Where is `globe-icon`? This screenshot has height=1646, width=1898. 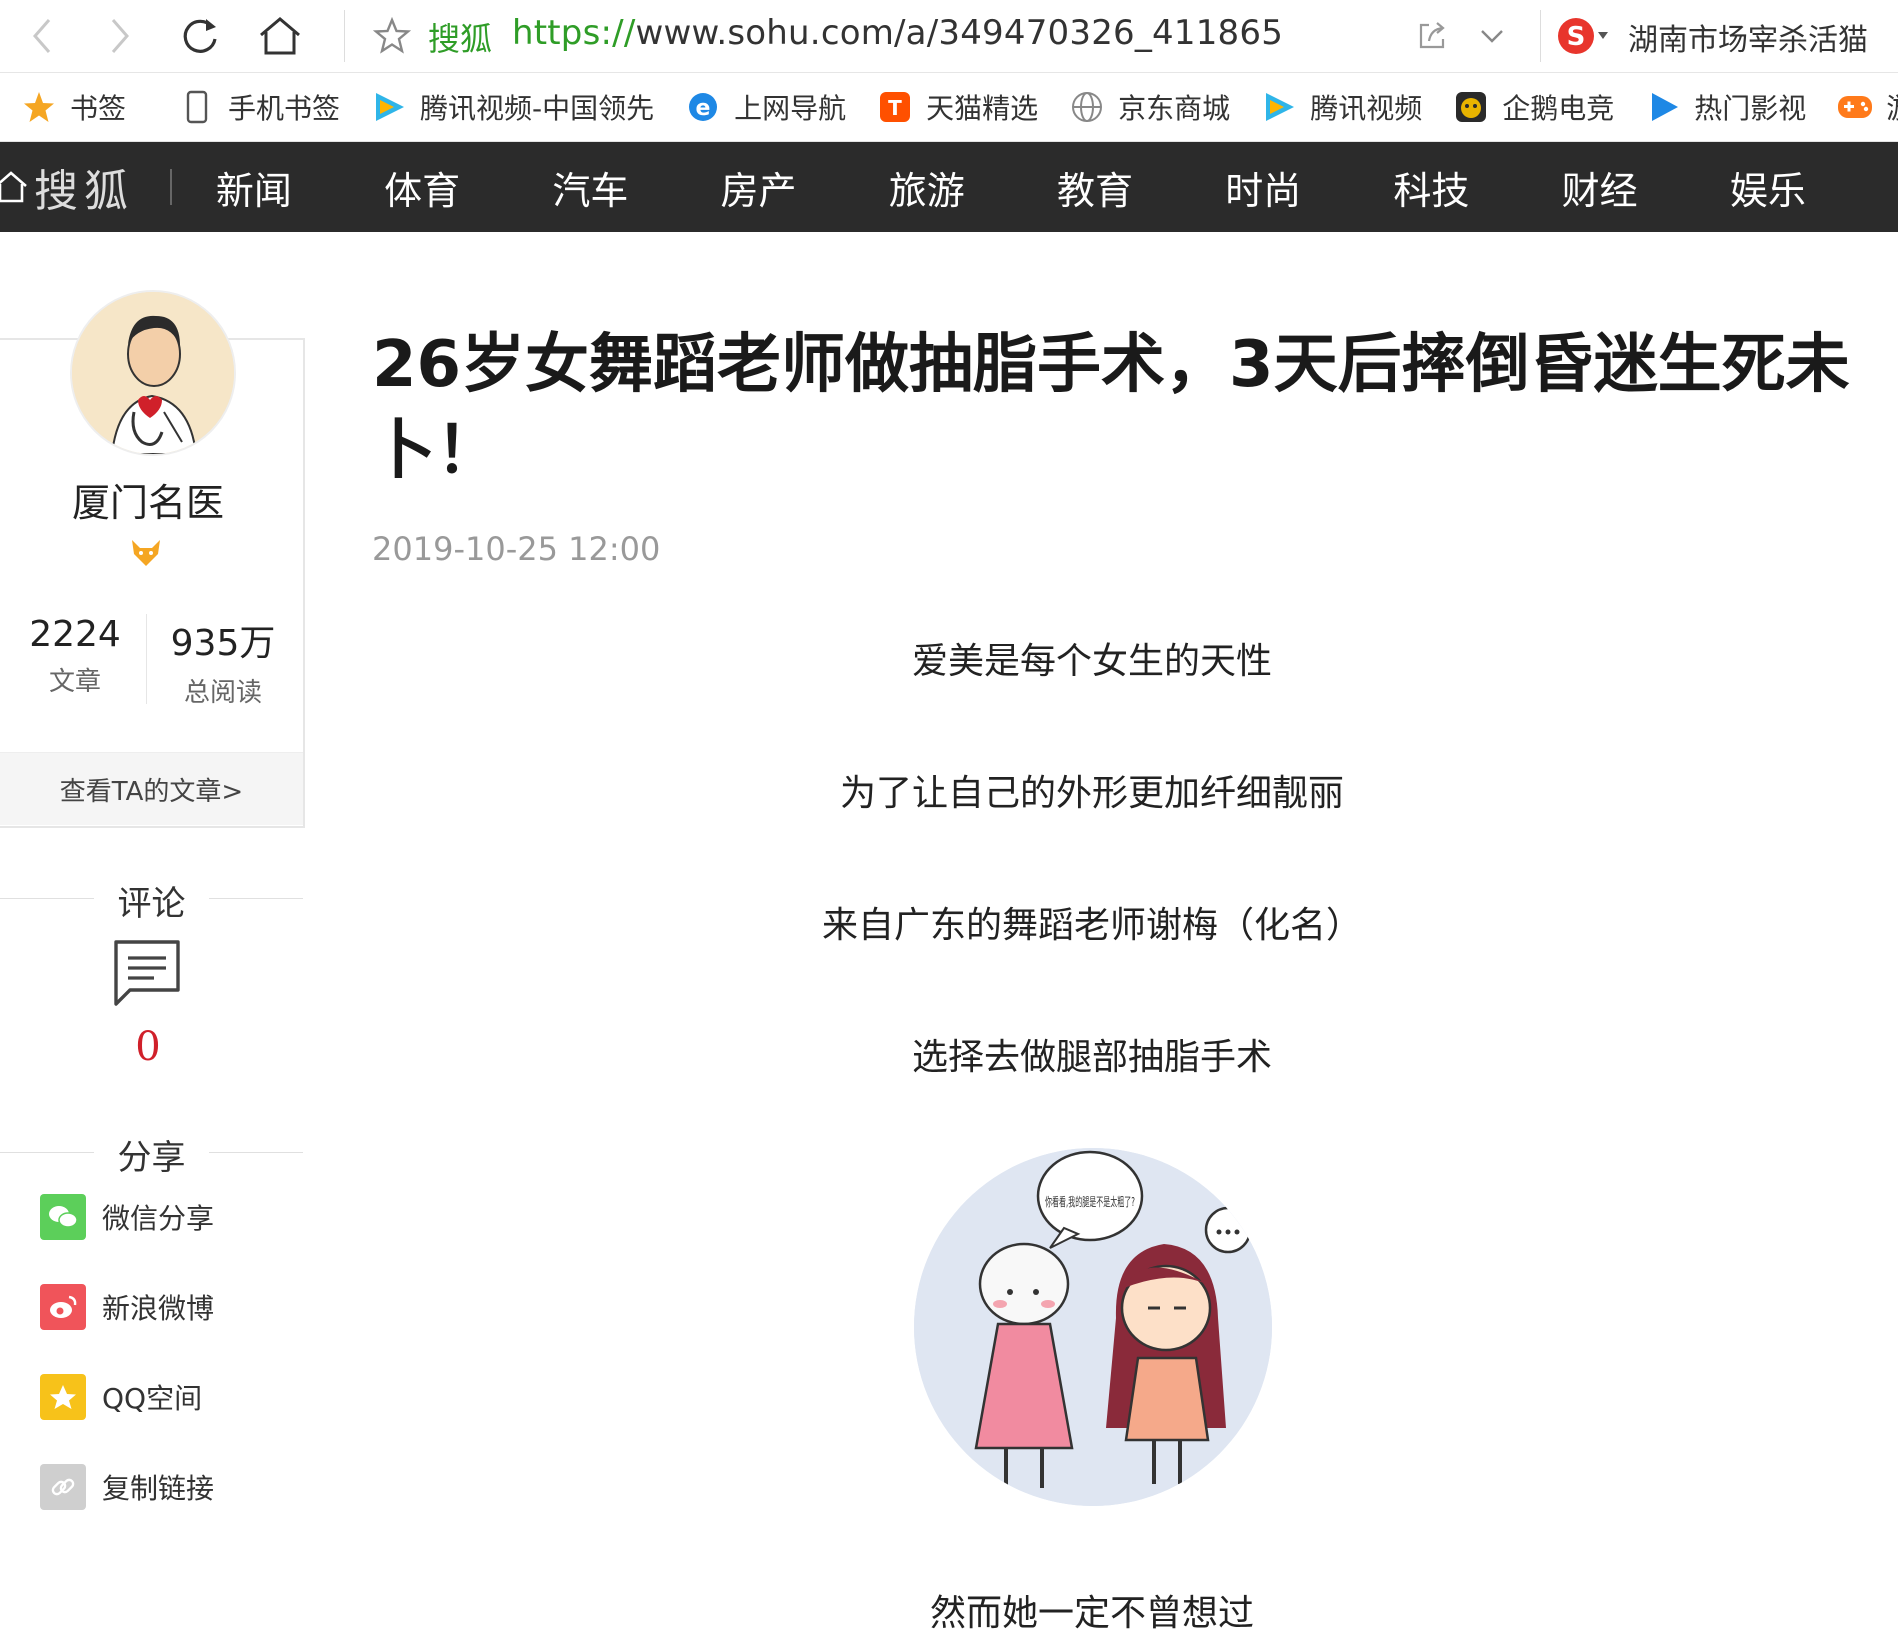 globe-icon is located at coordinates (1087, 107).